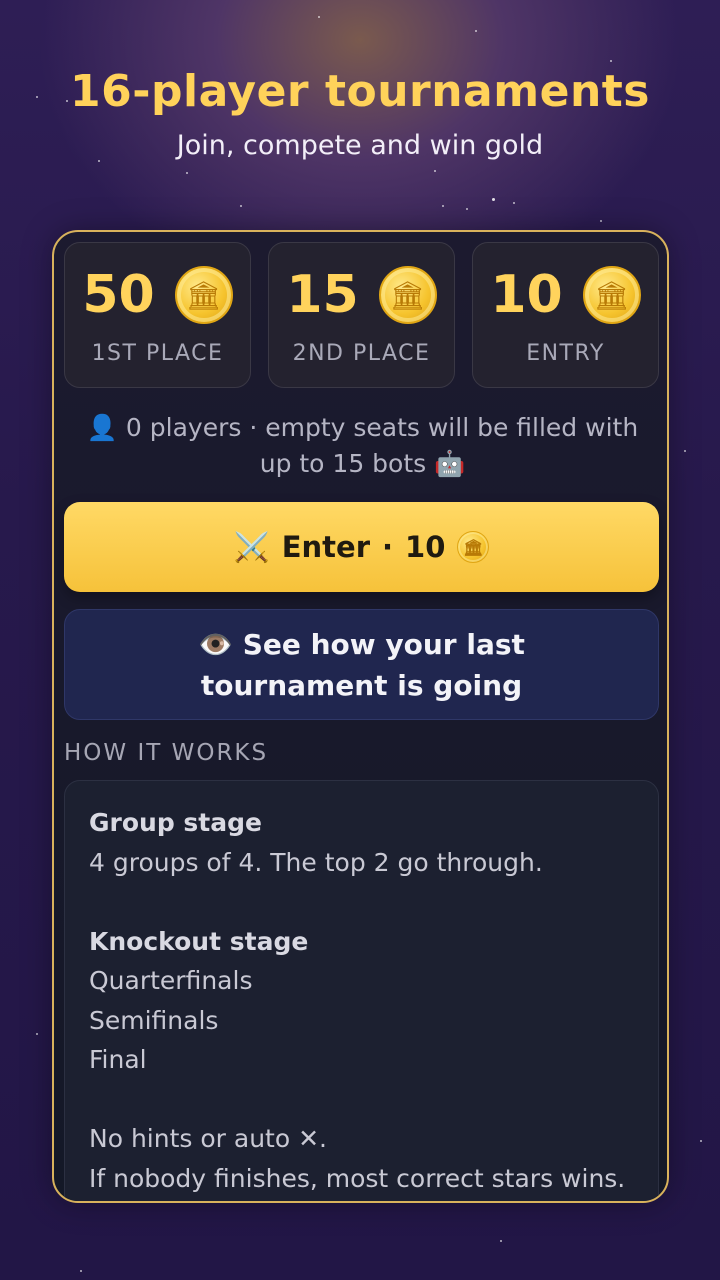  Describe the element at coordinates (118, 295) in the screenshot. I see `prize-amount: 50` at that location.